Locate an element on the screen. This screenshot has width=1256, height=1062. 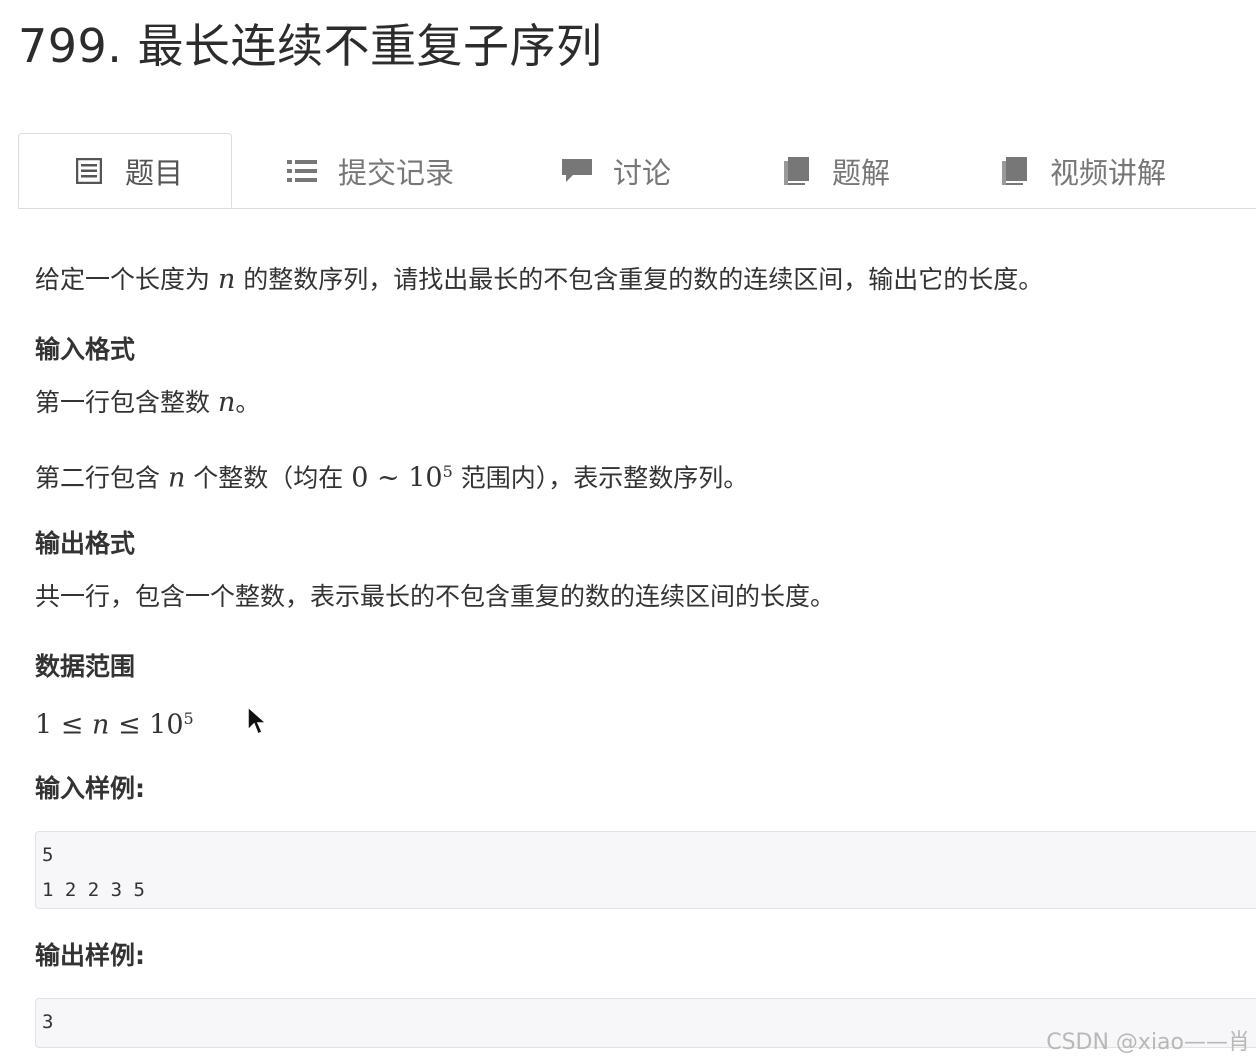
tab-problem: 题目 is located at coordinates (125, 170).